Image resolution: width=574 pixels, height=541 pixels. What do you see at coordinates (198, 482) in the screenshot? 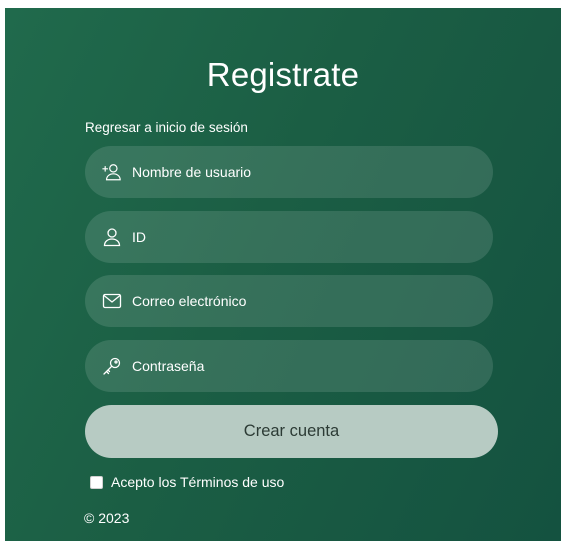
I see `terms-label: Acepto los Términos de uso` at bounding box center [198, 482].